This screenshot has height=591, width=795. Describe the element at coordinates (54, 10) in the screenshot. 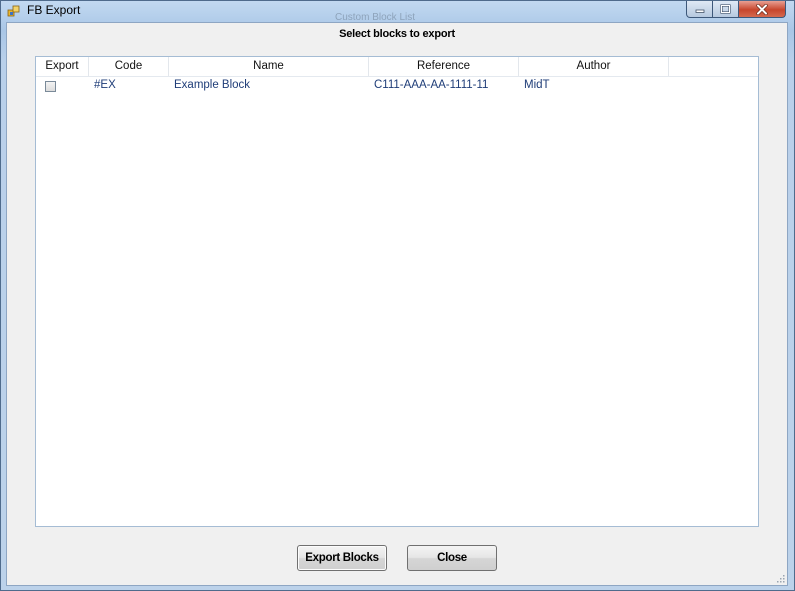

I see `window-title: FB Export` at that location.